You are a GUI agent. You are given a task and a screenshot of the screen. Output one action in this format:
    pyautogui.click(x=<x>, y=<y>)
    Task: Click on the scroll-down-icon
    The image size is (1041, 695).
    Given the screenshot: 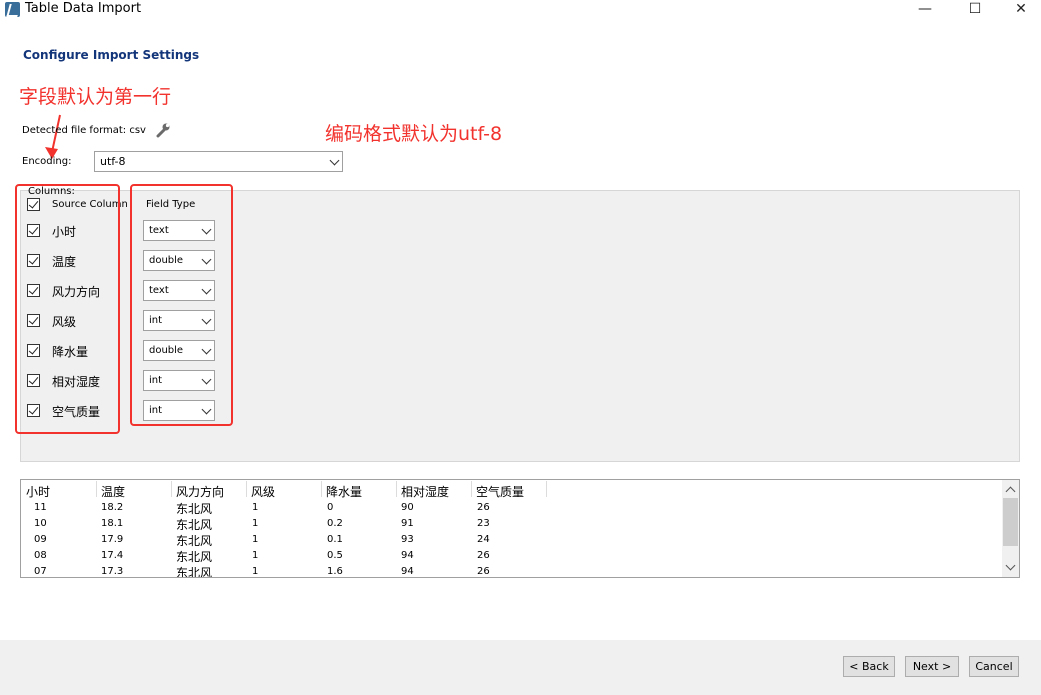 What is the action you would take?
    pyautogui.click(x=1010, y=565)
    